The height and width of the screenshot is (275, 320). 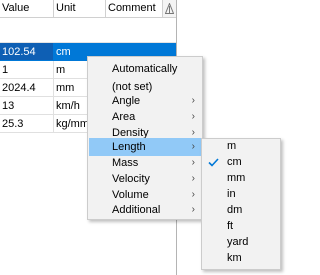 What do you see at coordinates (235, 210) in the screenshot?
I see `submenu-item-label: dm` at bounding box center [235, 210].